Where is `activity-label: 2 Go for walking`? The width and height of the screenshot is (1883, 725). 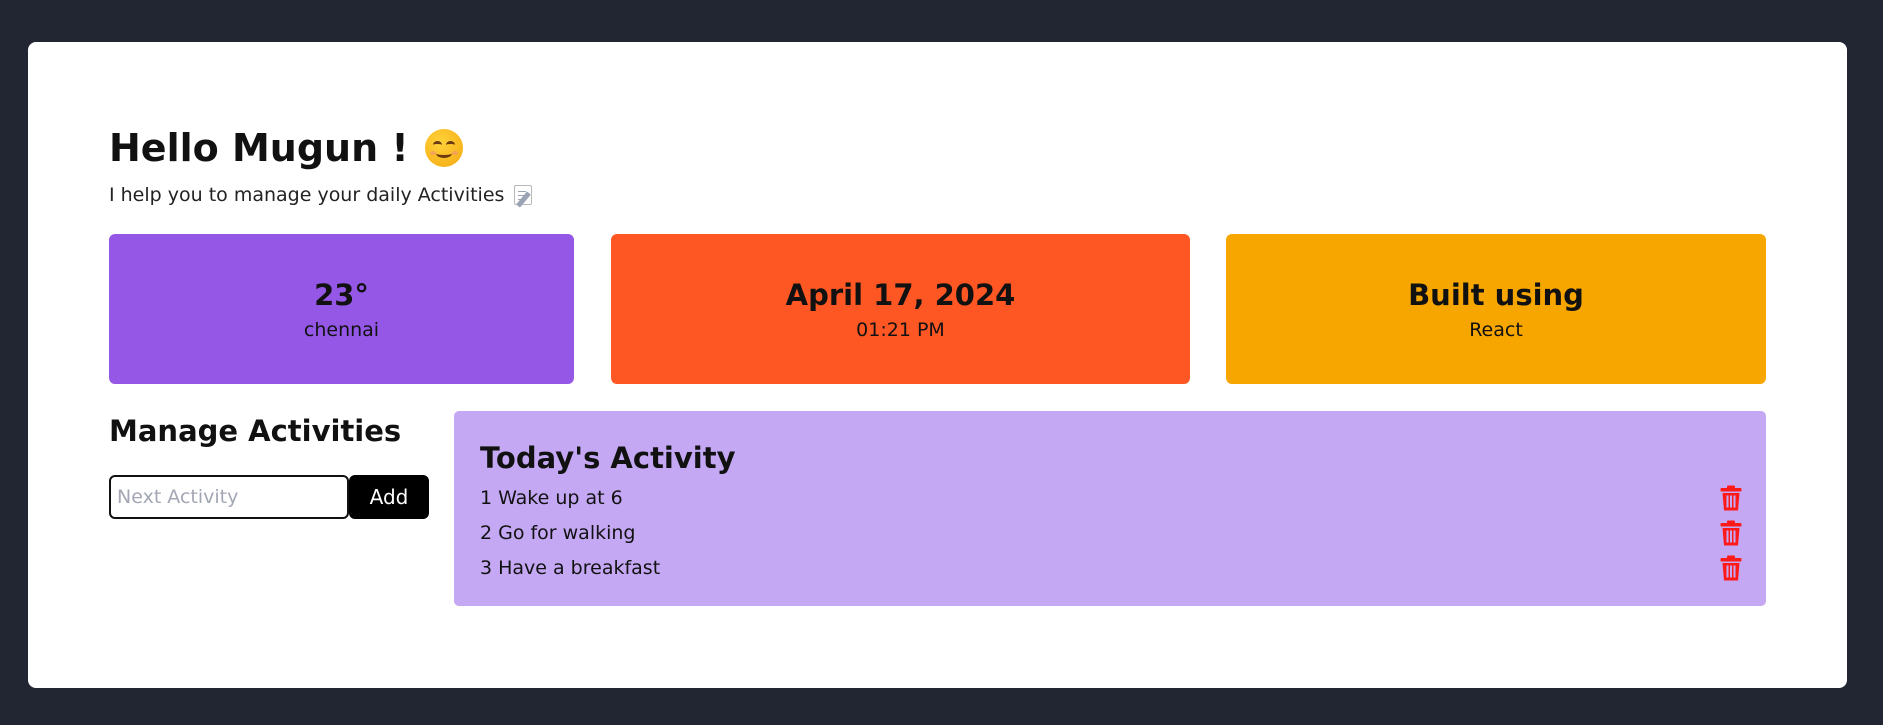
activity-label: 2 Go for walking is located at coordinates (558, 533).